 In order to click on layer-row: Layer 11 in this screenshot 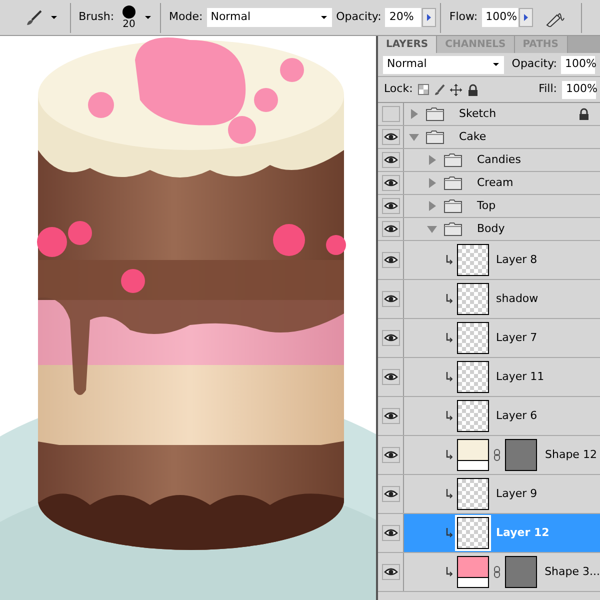, I will do `click(502, 377)`.